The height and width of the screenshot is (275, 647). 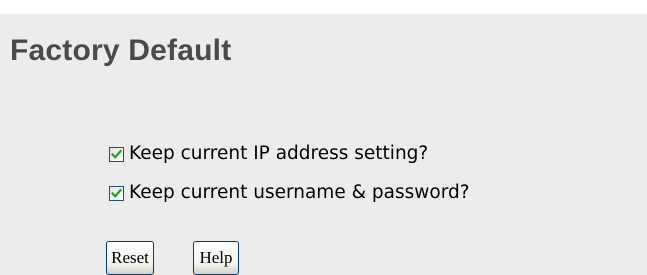 I want to click on keep-credentials-option: Keep current username & password?, so click(x=289, y=193).